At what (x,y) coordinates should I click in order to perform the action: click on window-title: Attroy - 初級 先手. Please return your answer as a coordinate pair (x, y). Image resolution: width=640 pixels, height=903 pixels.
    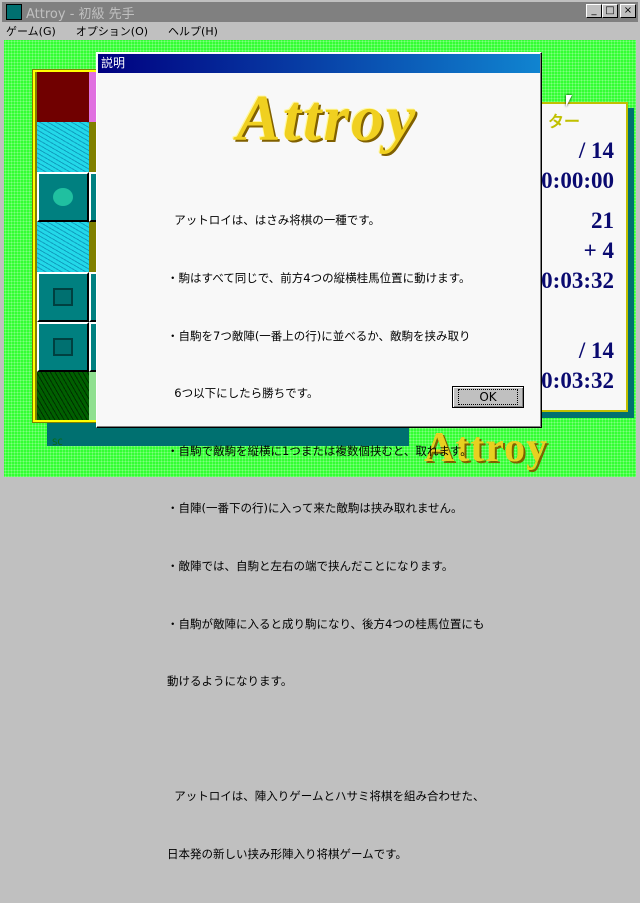
    Looking at the image, I should click on (80, 14).